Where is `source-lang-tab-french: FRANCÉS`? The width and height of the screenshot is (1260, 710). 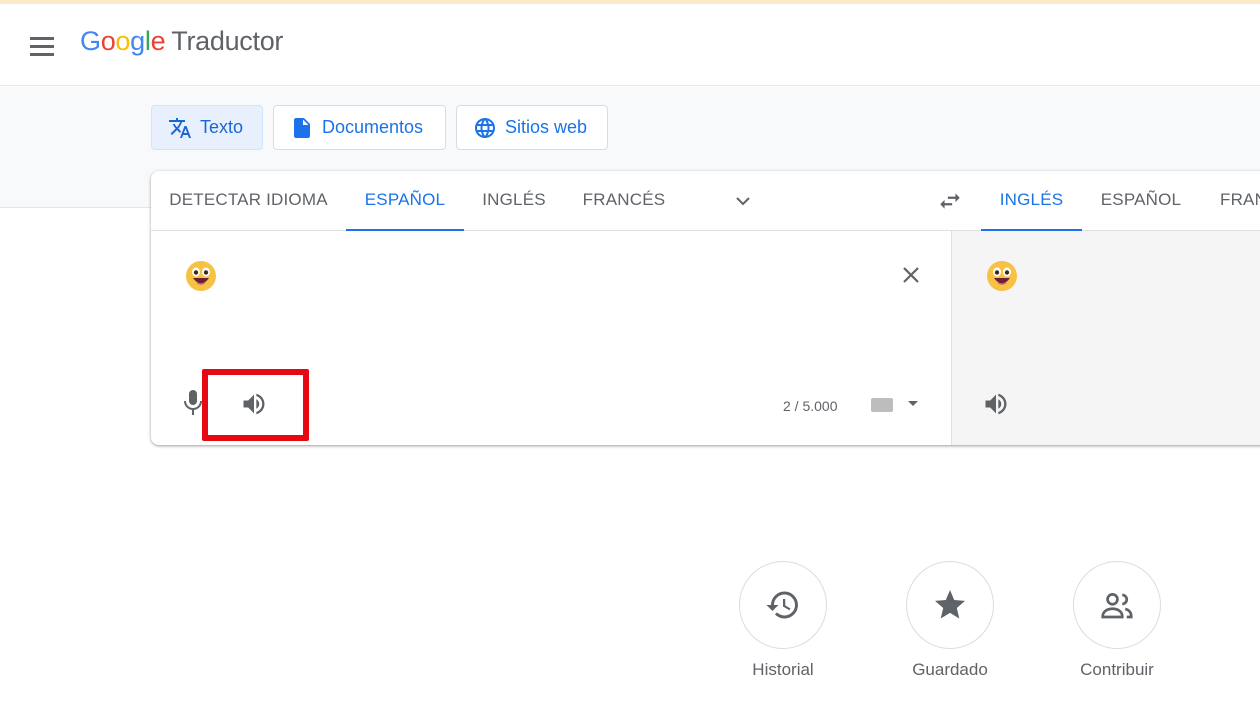 source-lang-tab-french: FRANCÉS is located at coordinates (624, 201).